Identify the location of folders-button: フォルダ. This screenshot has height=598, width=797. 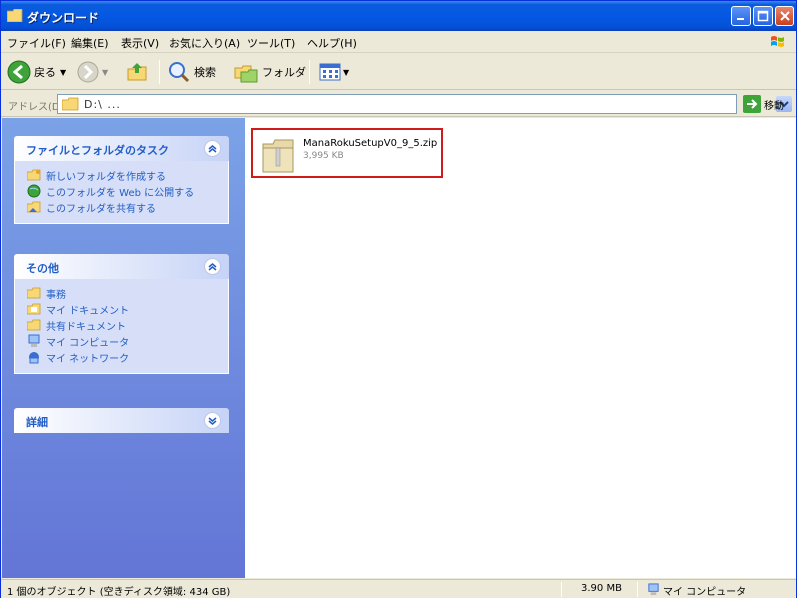
(269, 72).